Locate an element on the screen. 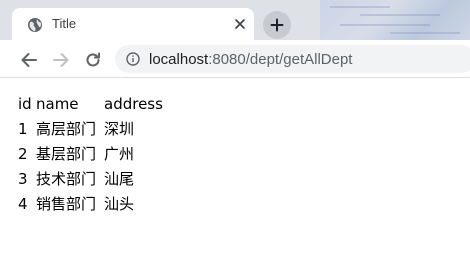 Image resolution: width=470 pixels, height=274 pixels. arrow-left-icon is located at coordinates (29, 60).